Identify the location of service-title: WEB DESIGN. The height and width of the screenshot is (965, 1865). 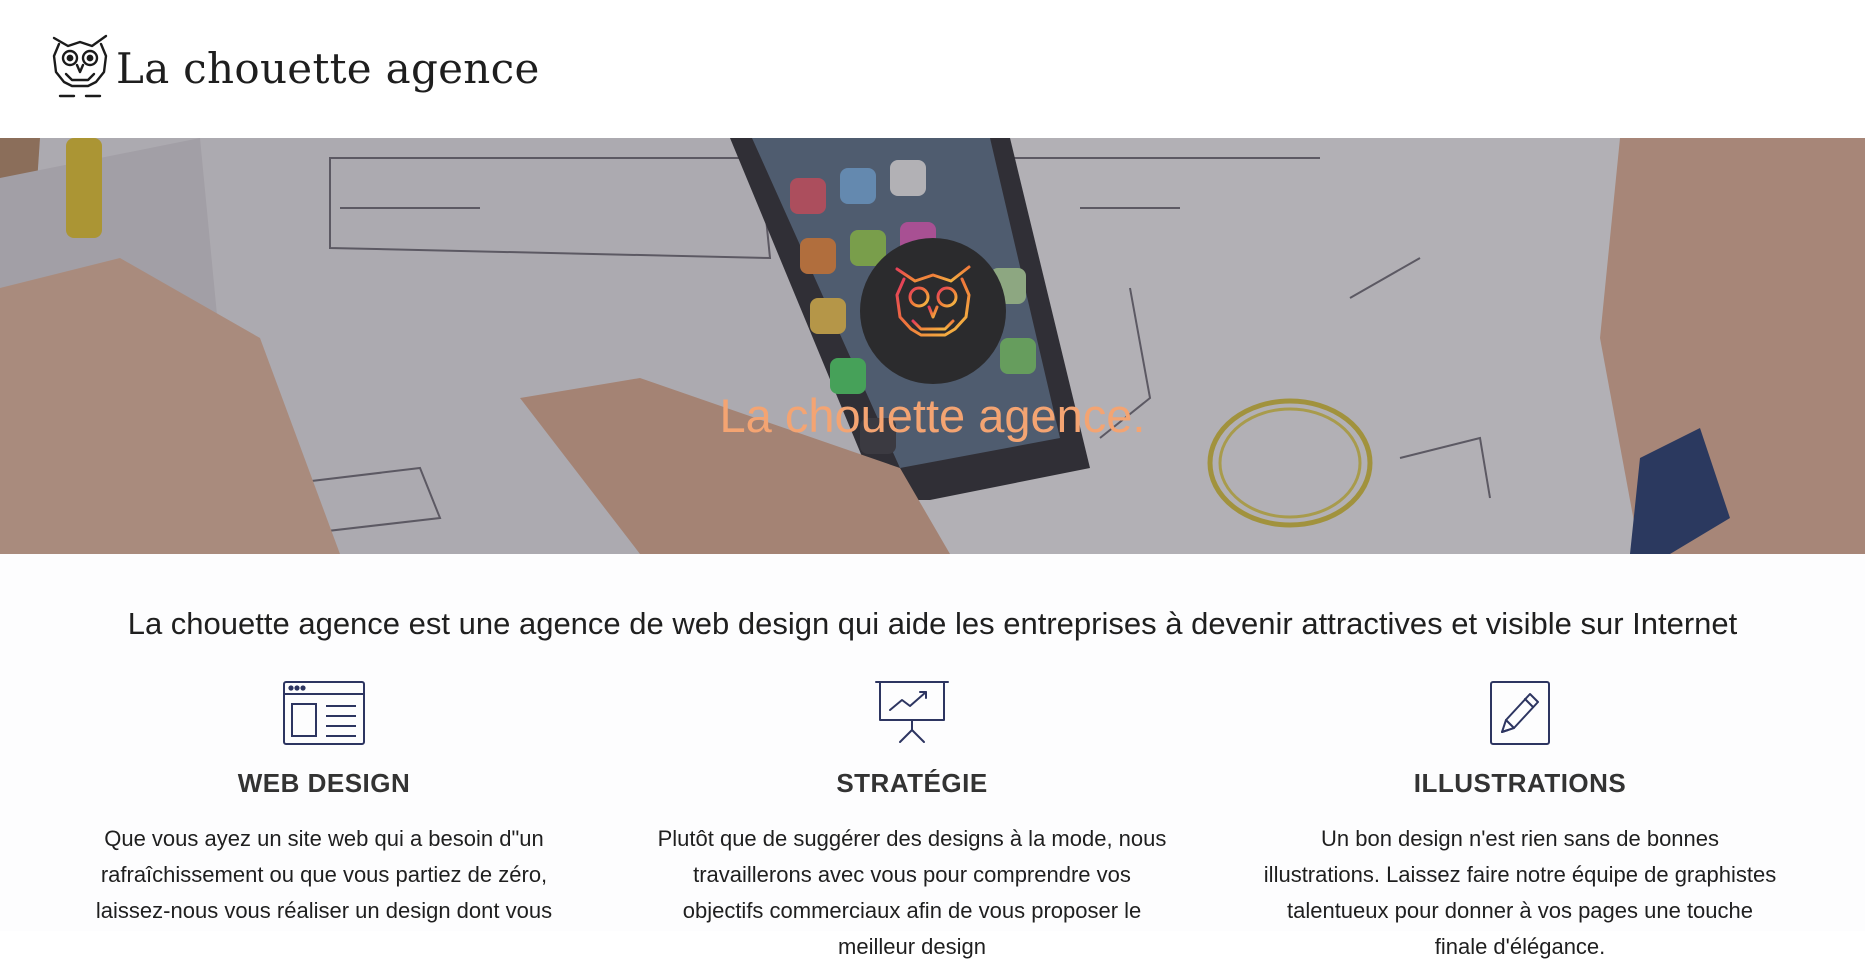
(324, 783).